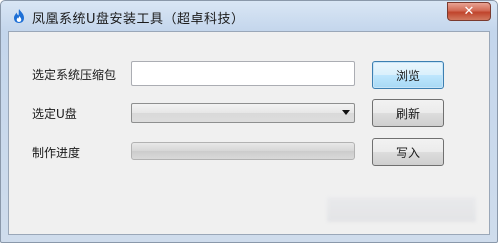  I want to click on phoenix-flame-icon, so click(19, 16).